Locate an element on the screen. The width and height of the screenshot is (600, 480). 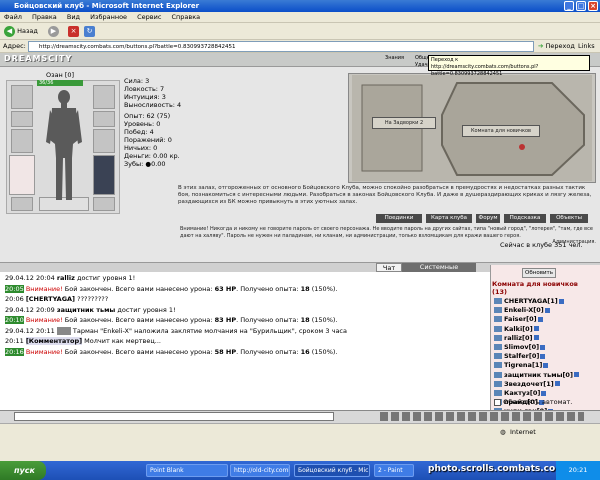
user-name: Stalfer[0] is located at coordinates (521, 356).